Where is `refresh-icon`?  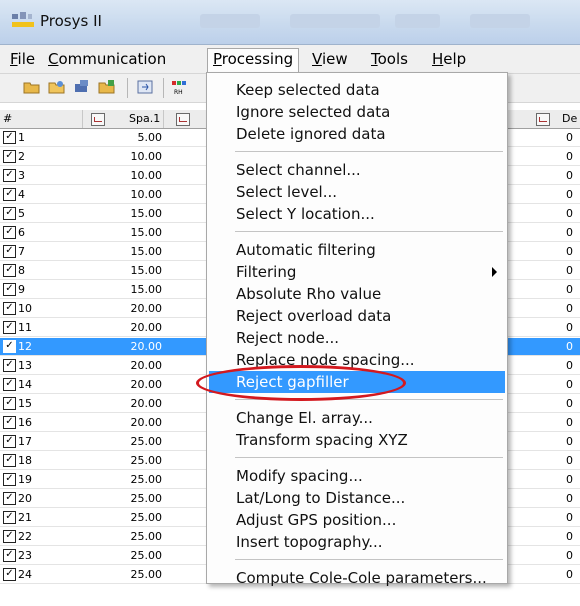
refresh-icon is located at coordinates (145, 87).